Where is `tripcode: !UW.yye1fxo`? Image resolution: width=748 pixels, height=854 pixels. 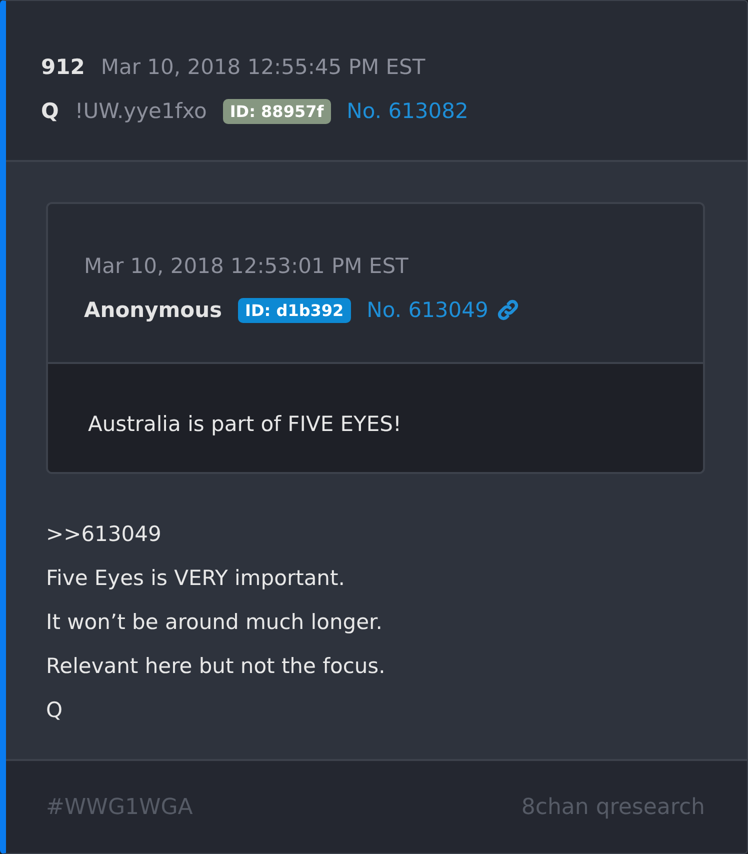
tripcode: !UW.yye1fxo is located at coordinates (140, 111).